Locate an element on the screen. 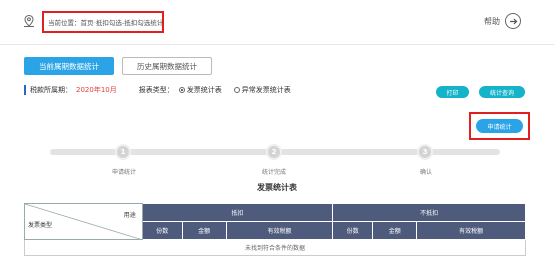  tab-bar: 当前属期数据统计 历史属期数据统计 is located at coordinates (118, 66).